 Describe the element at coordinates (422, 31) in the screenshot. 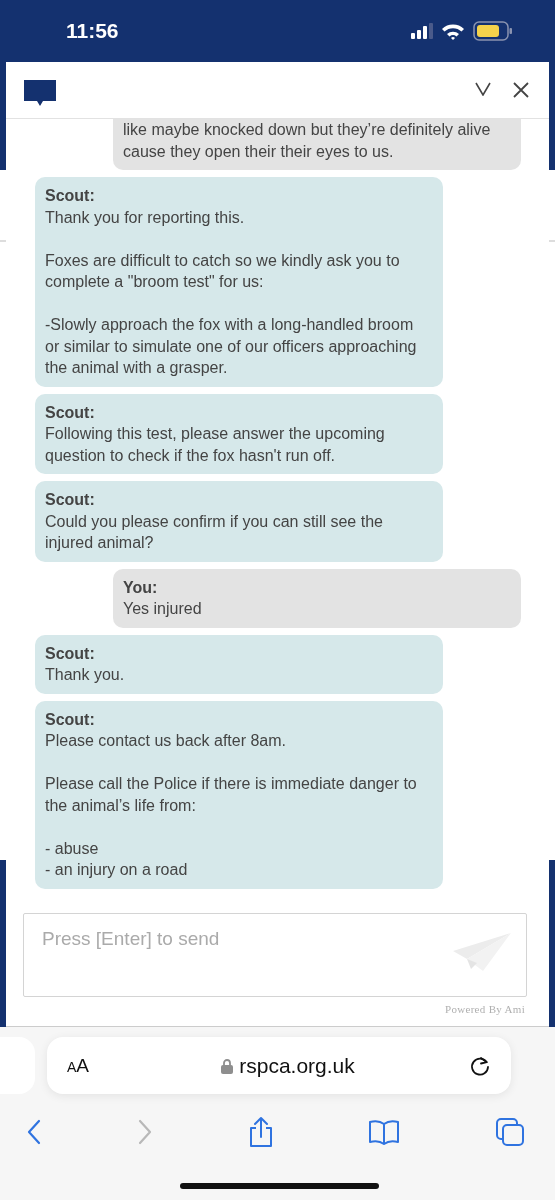

I see `signal-icon` at that location.